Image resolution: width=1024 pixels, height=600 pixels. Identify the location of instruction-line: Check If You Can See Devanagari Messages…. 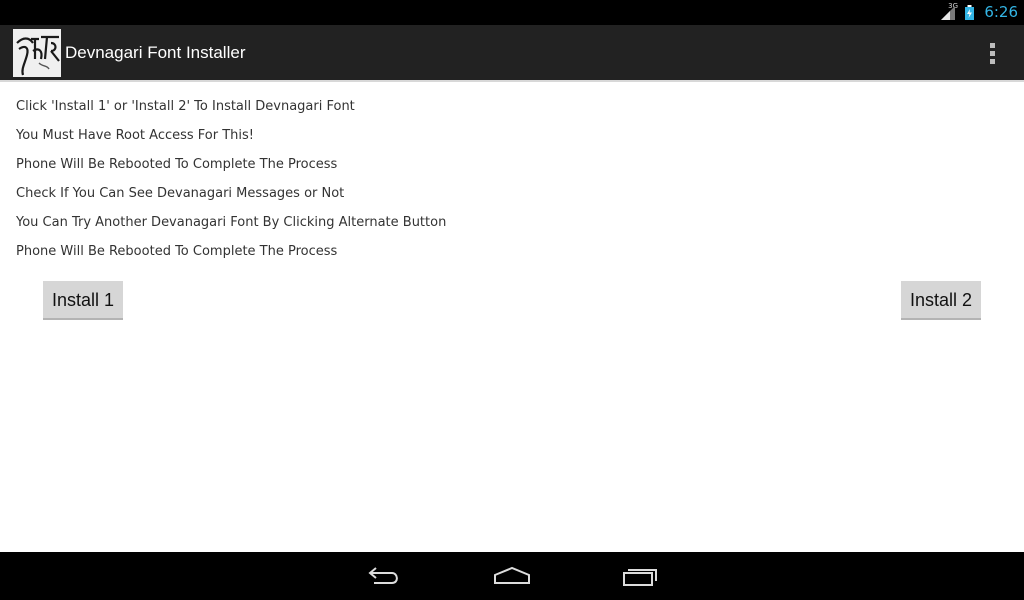
(180, 193).